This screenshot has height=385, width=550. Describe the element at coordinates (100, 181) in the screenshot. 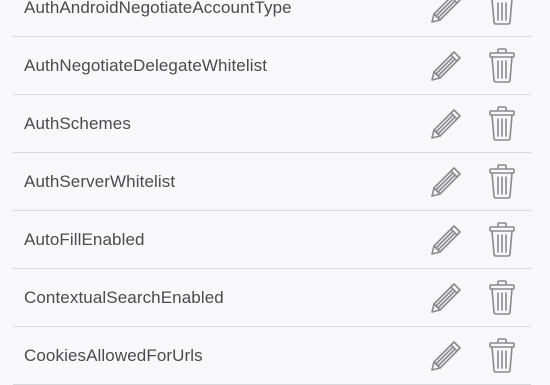

I see `policy-name: AuthServerWhitelist` at that location.